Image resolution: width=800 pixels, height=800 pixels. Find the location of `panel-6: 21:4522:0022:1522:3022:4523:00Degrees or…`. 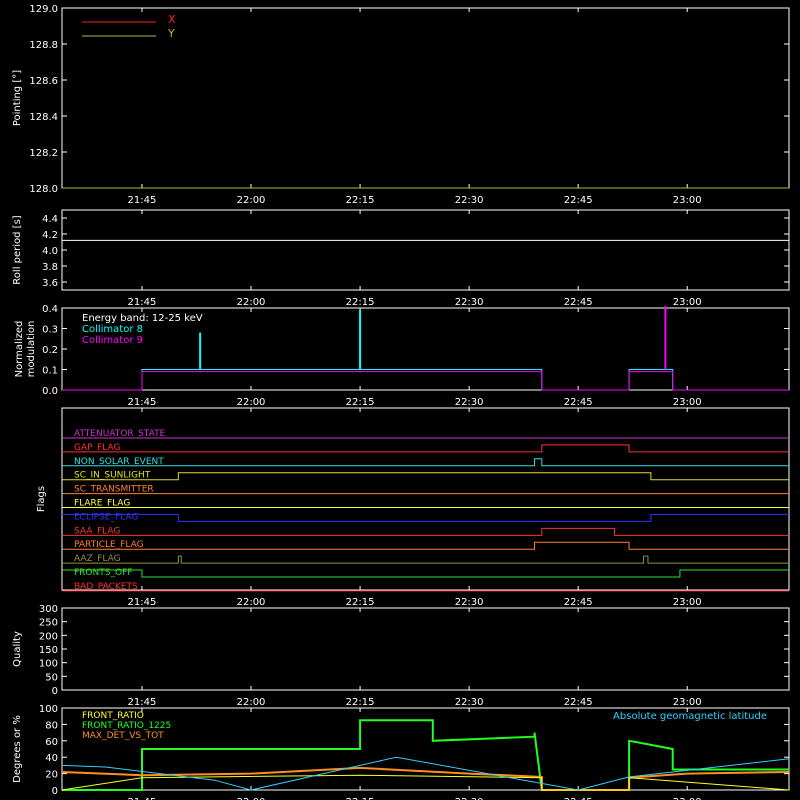

panel-6: 21:4522:0022:1522:3022:4523:00Degrees or… is located at coordinates (401, 752).